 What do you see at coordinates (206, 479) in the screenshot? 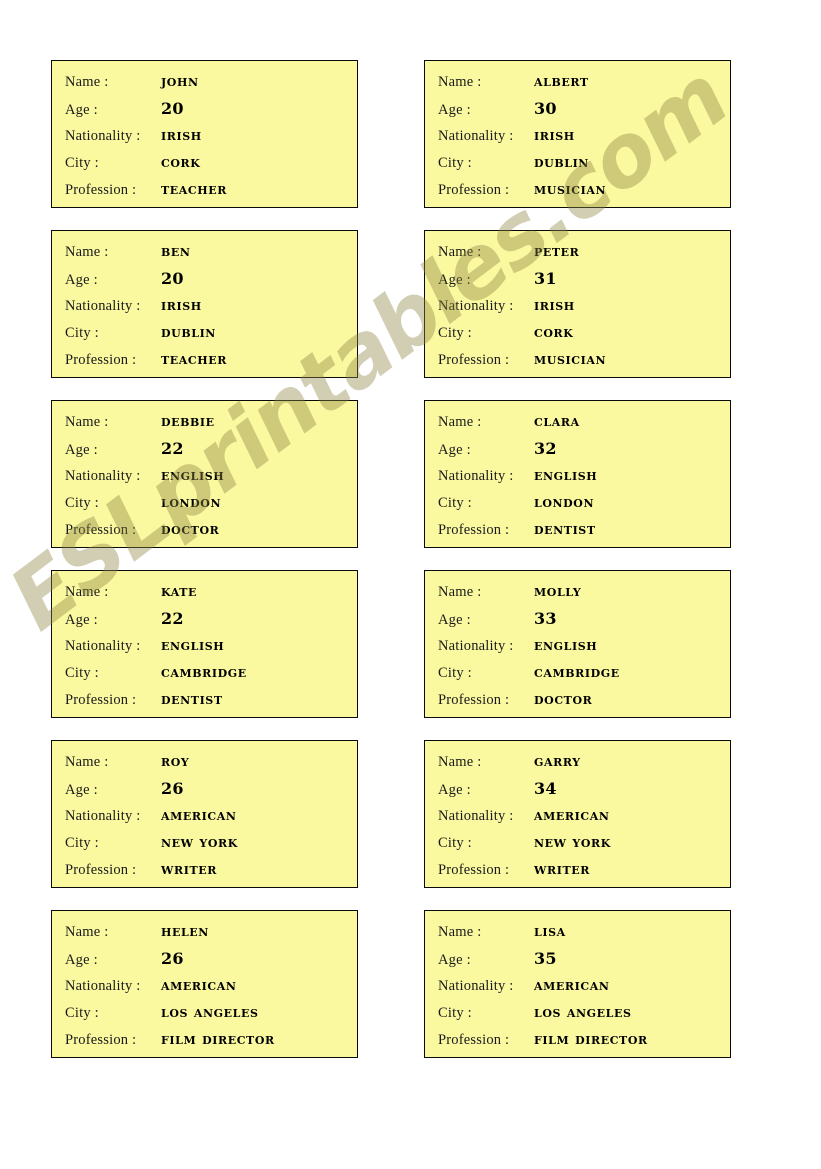
I see `card-field-row-nationality: Nationality : English` at bounding box center [206, 479].